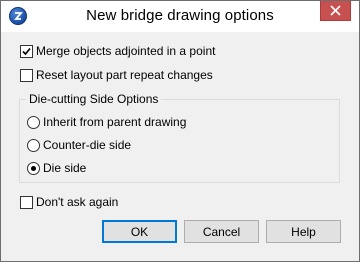 This screenshot has width=360, height=262. I want to click on checkmark-icon, so click(26, 51).